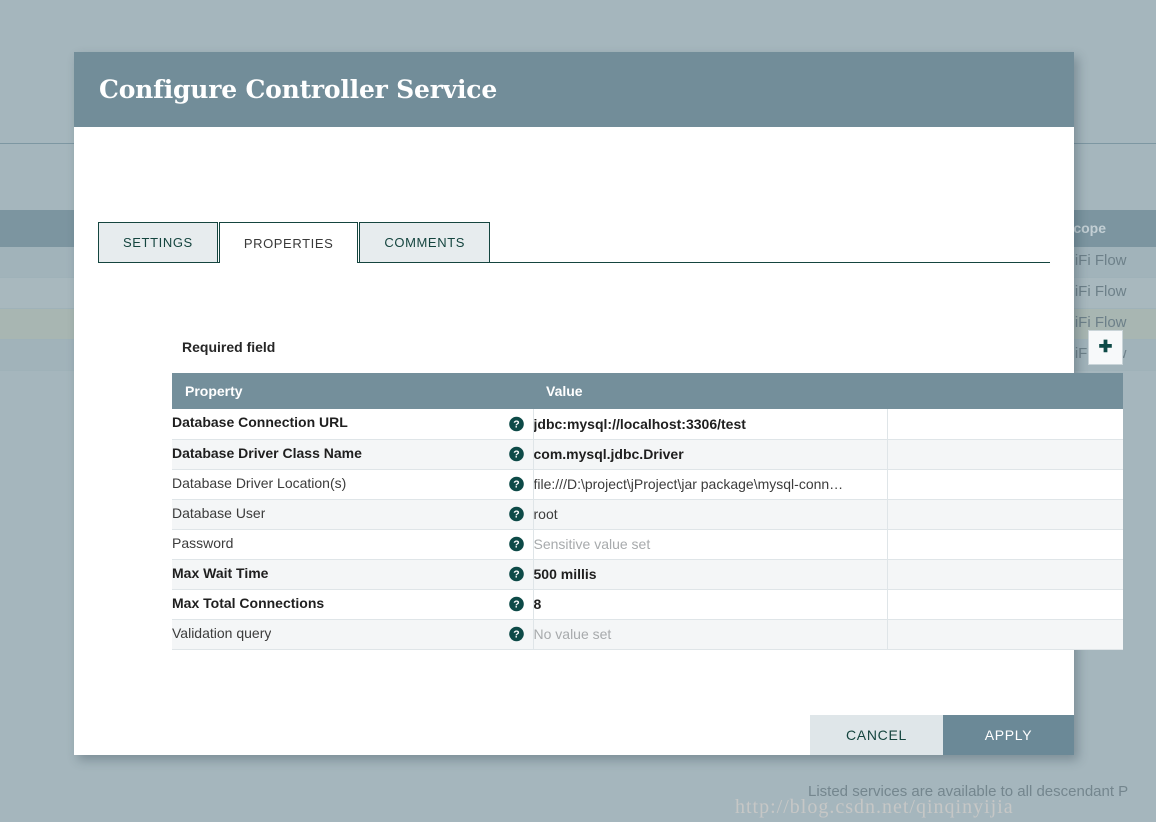 The image size is (1156, 822). What do you see at coordinates (260, 422) in the screenshot?
I see `property-name: Database Connection URL` at bounding box center [260, 422].